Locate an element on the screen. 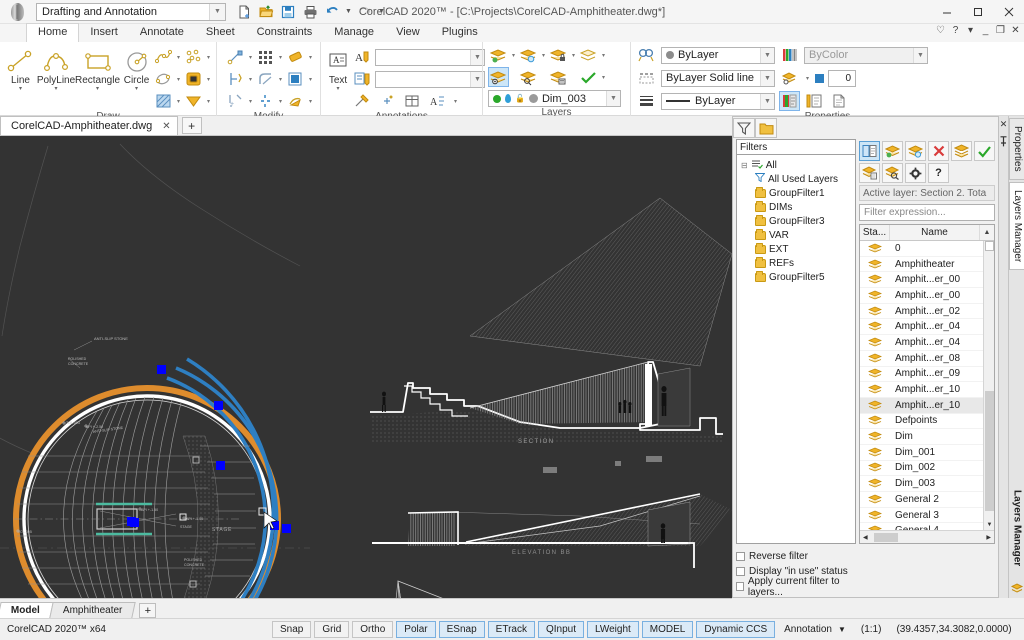  trim-icon is located at coordinates (235, 79).